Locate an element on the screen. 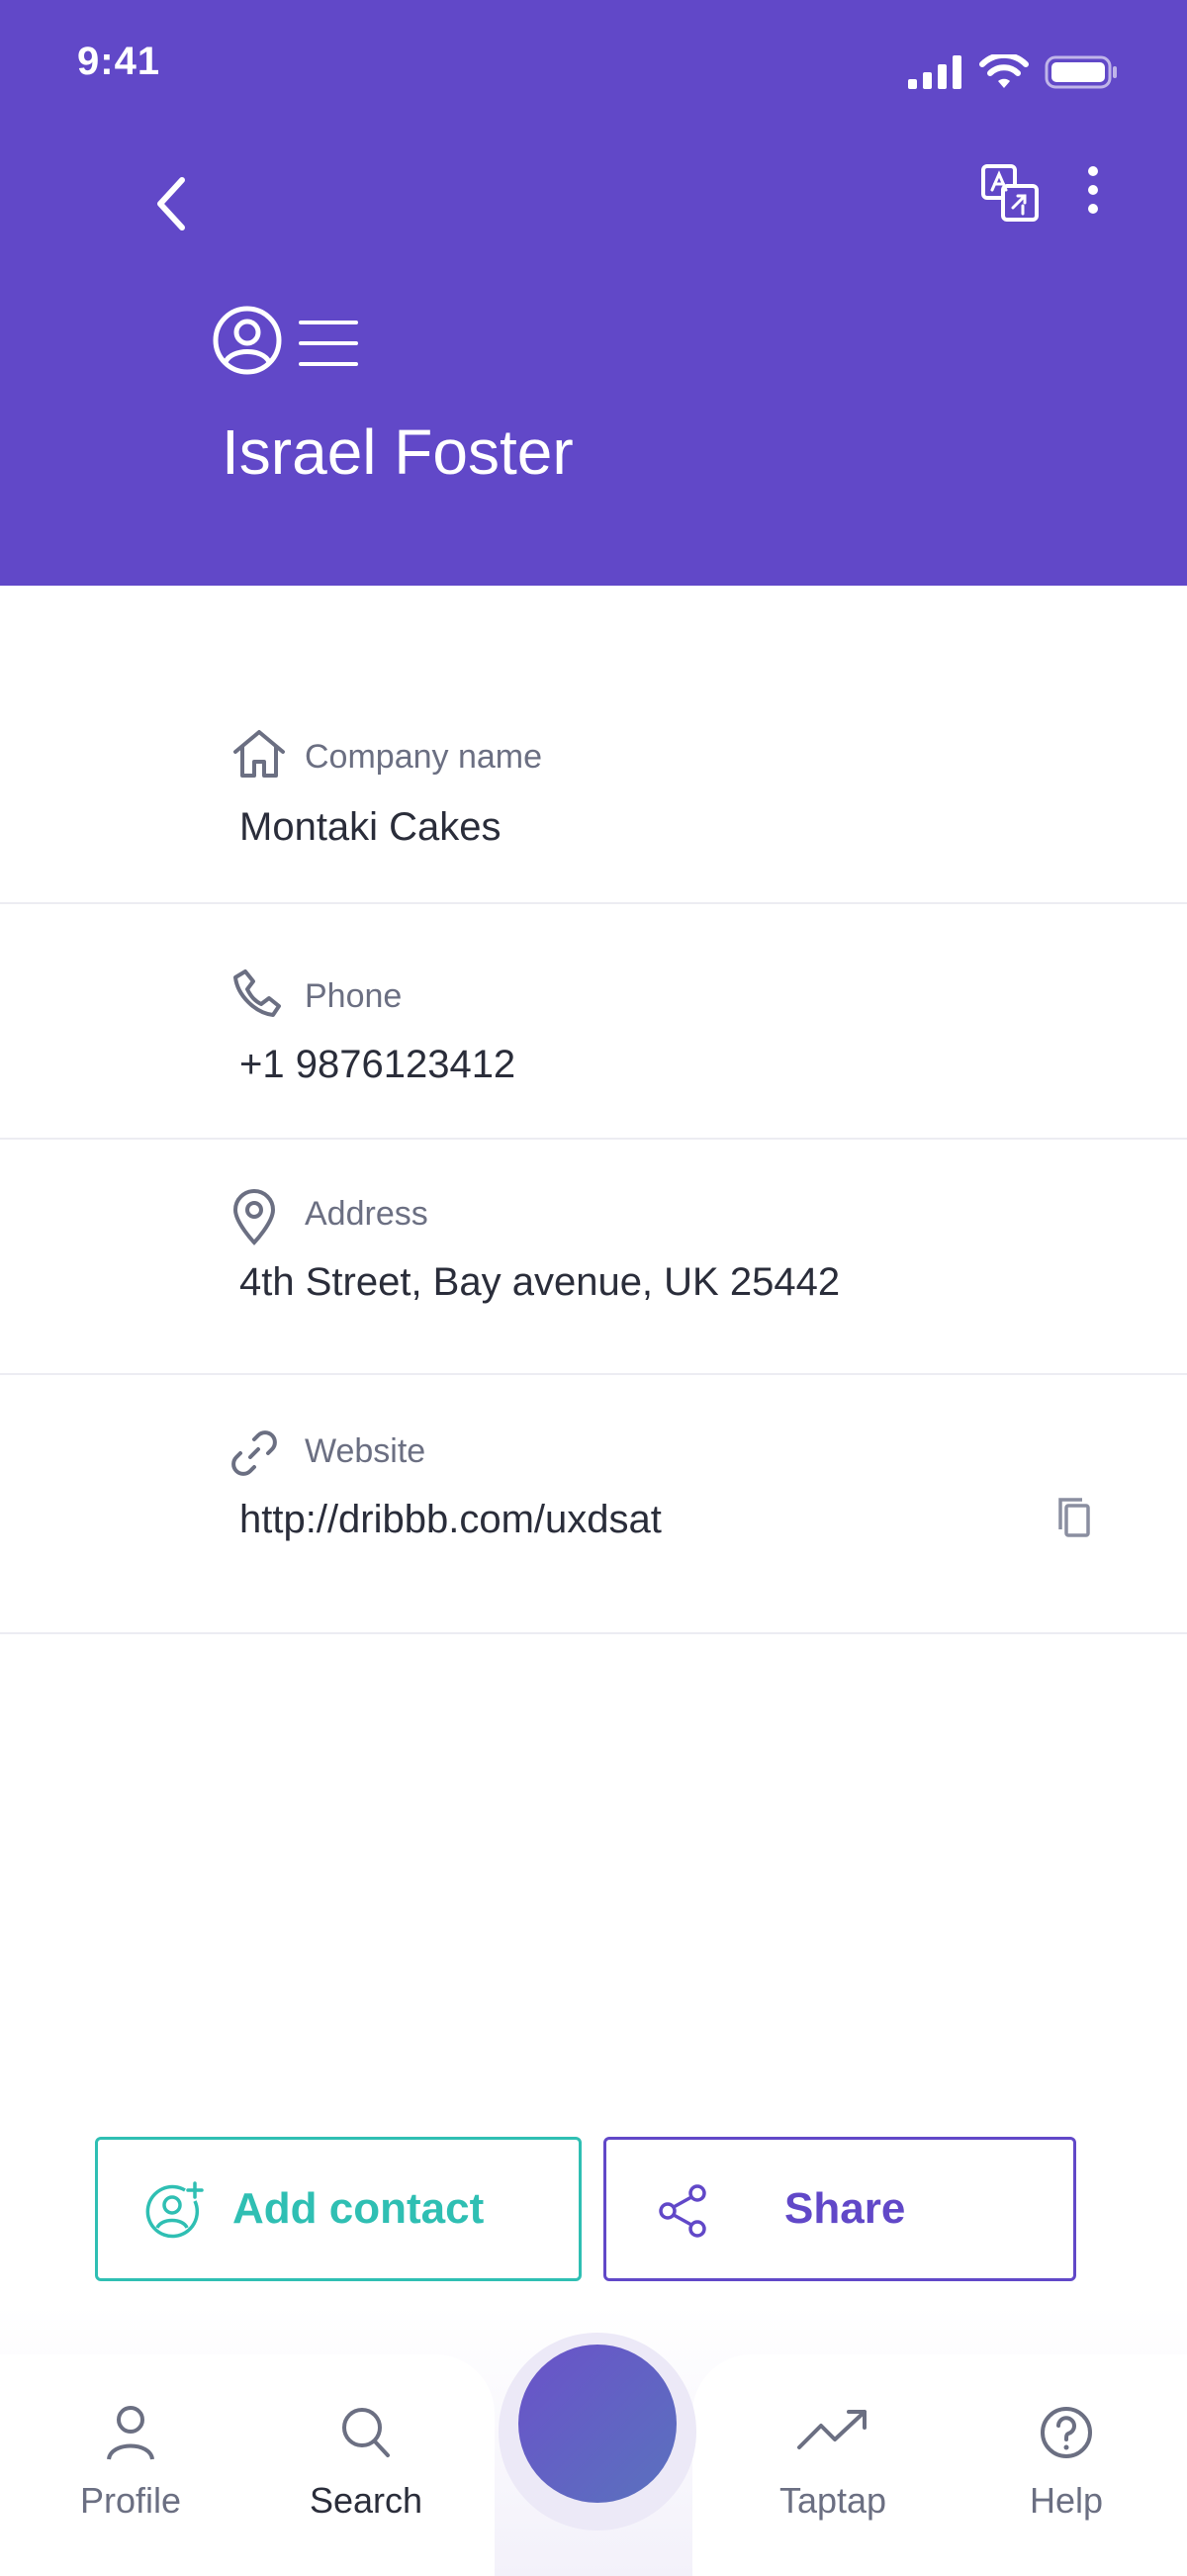 The height and width of the screenshot is (2576, 1187). search-icon is located at coordinates (366, 2432).